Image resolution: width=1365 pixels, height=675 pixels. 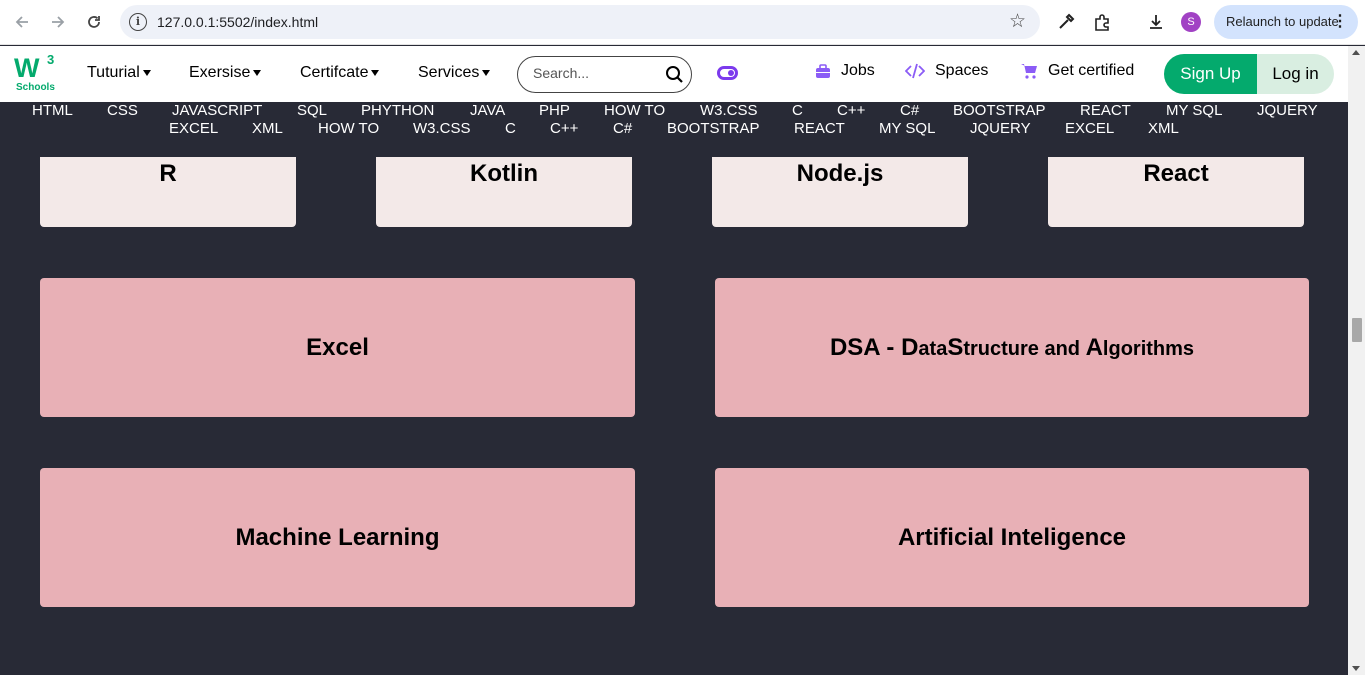 I want to click on reload-icon, so click(x=94, y=22).